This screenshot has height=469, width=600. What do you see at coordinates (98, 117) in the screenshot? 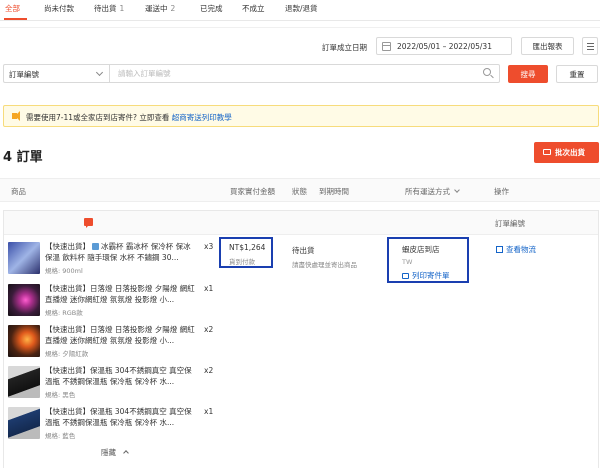
I see `notice-message: 需要使用7-11或全家店到店寄件? 立即查看` at bounding box center [98, 117].